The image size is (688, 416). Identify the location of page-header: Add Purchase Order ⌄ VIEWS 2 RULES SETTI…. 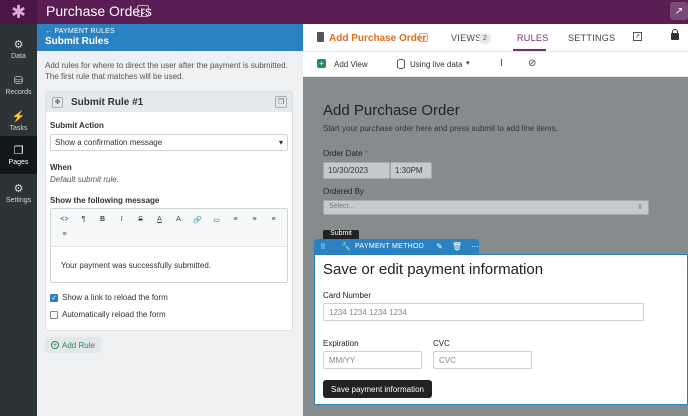
(495, 38).